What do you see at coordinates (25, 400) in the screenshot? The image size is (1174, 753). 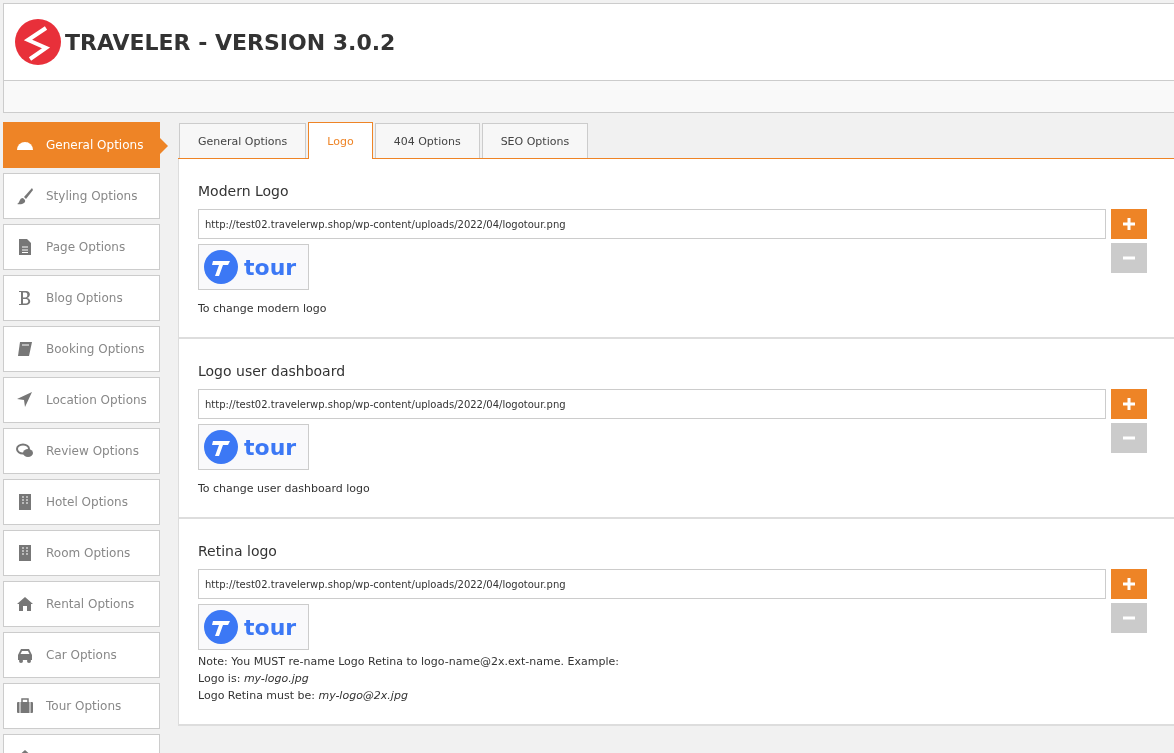 I see `navigation-arrow-icon` at bounding box center [25, 400].